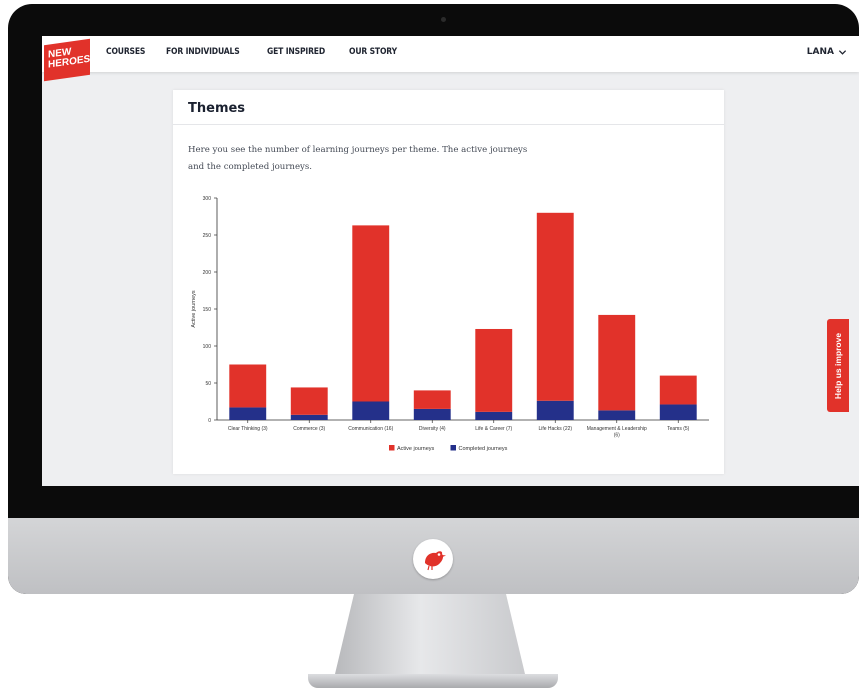  Describe the element at coordinates (373, 52) in the screenshot. I see `nav-link-our-story: OUR STORY` at that location.